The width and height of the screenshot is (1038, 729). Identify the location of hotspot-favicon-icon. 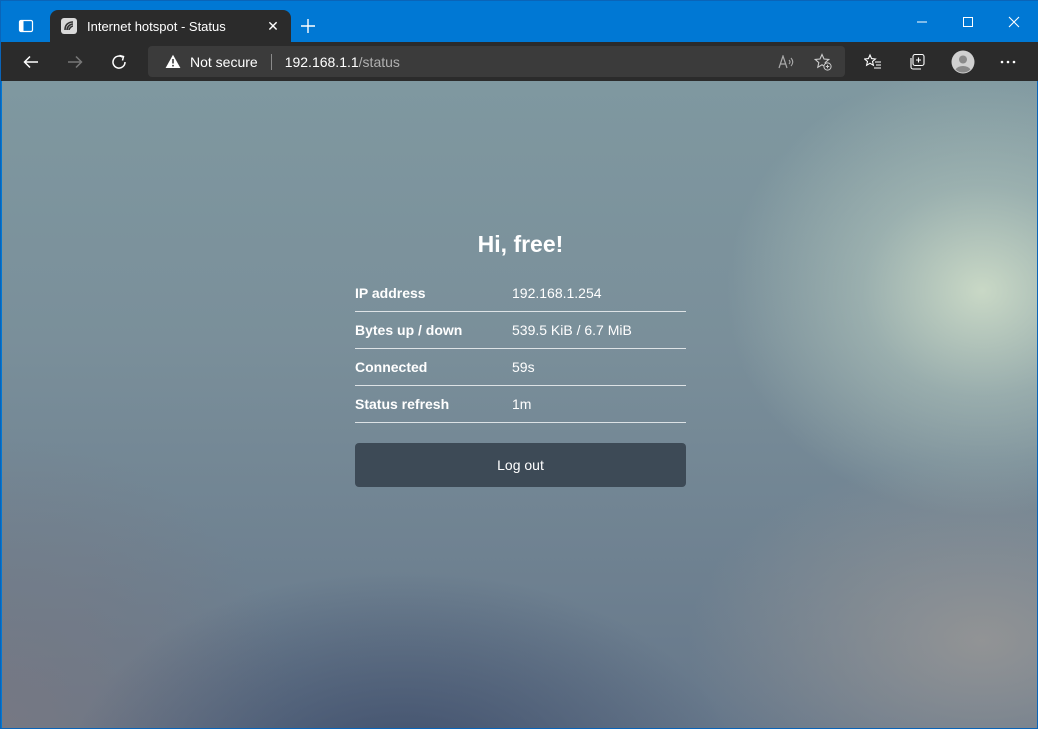
(69, 26).